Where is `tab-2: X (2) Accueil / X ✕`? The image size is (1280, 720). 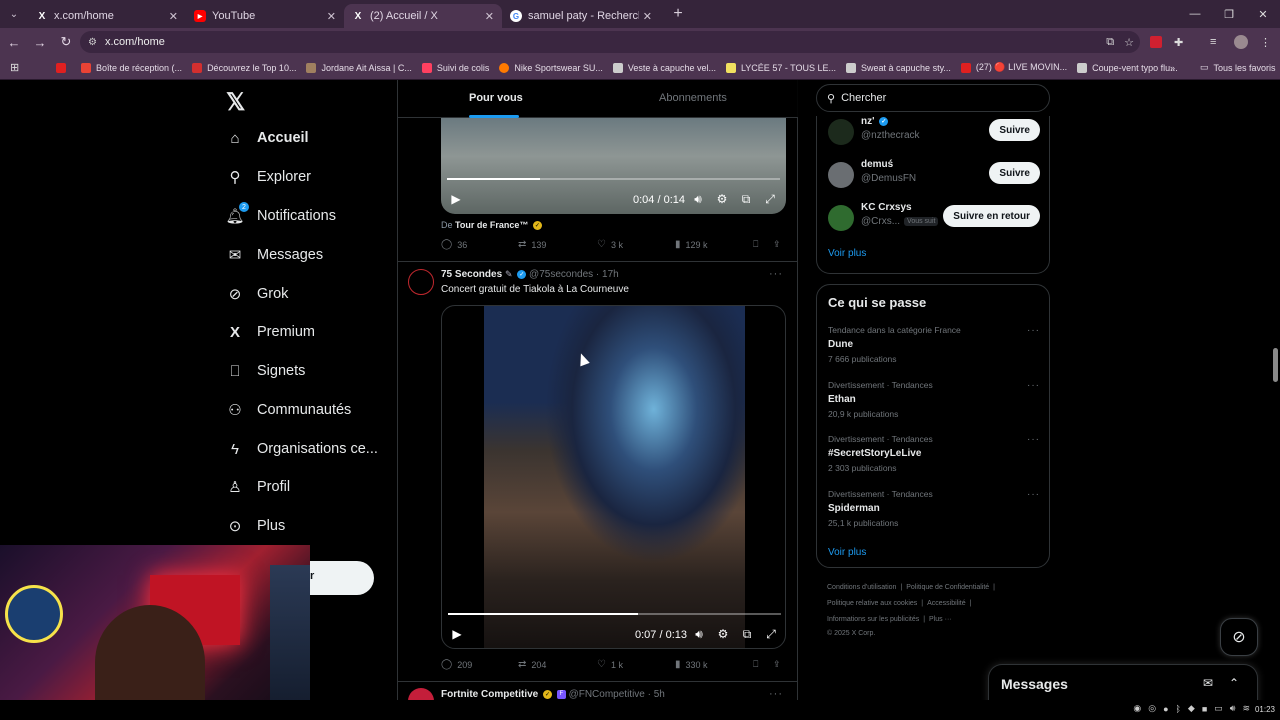 tab-2: X (2) Accueil / X ✕ is located at coordinates (423, 16).